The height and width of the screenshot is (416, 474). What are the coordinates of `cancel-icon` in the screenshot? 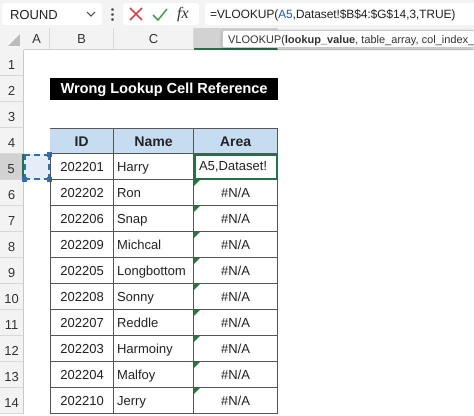 It's located at (136, 14).